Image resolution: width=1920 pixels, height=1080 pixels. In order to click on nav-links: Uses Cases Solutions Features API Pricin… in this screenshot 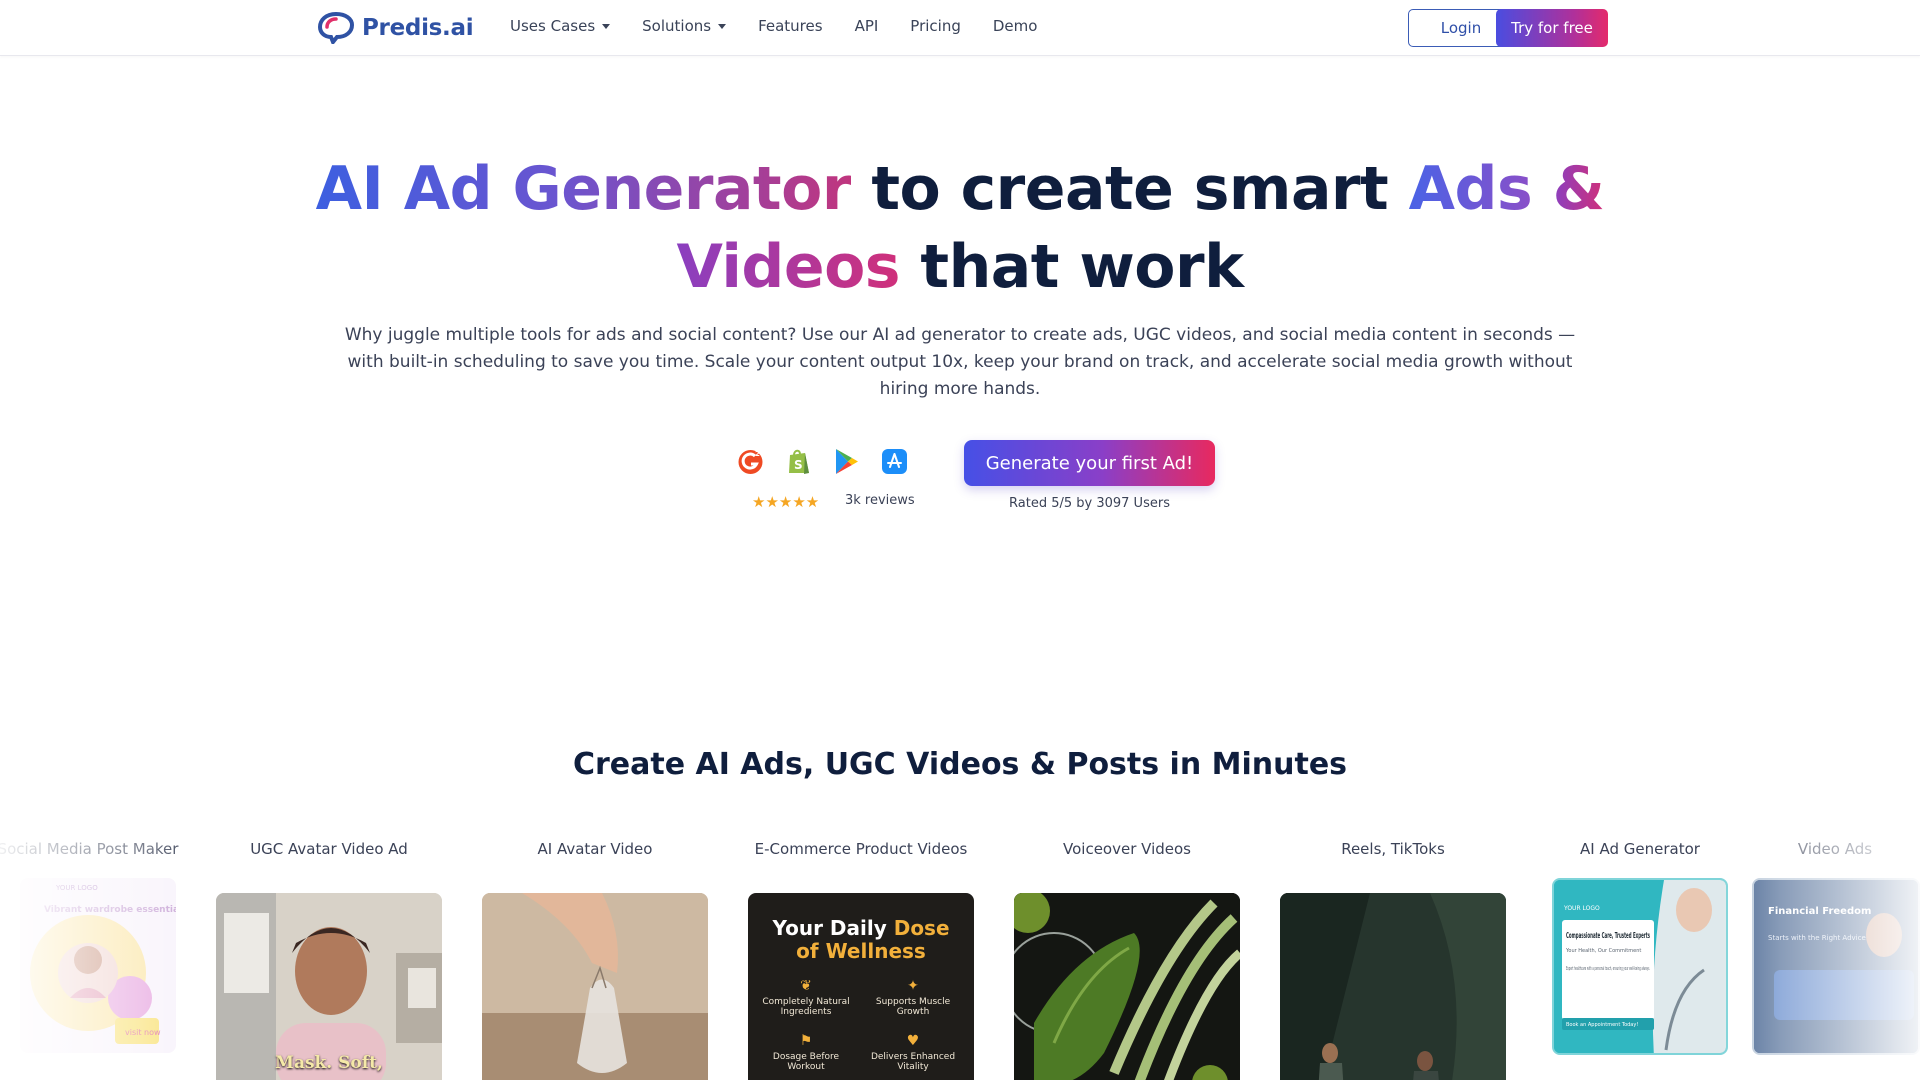, I will do `click(789, 26)`.